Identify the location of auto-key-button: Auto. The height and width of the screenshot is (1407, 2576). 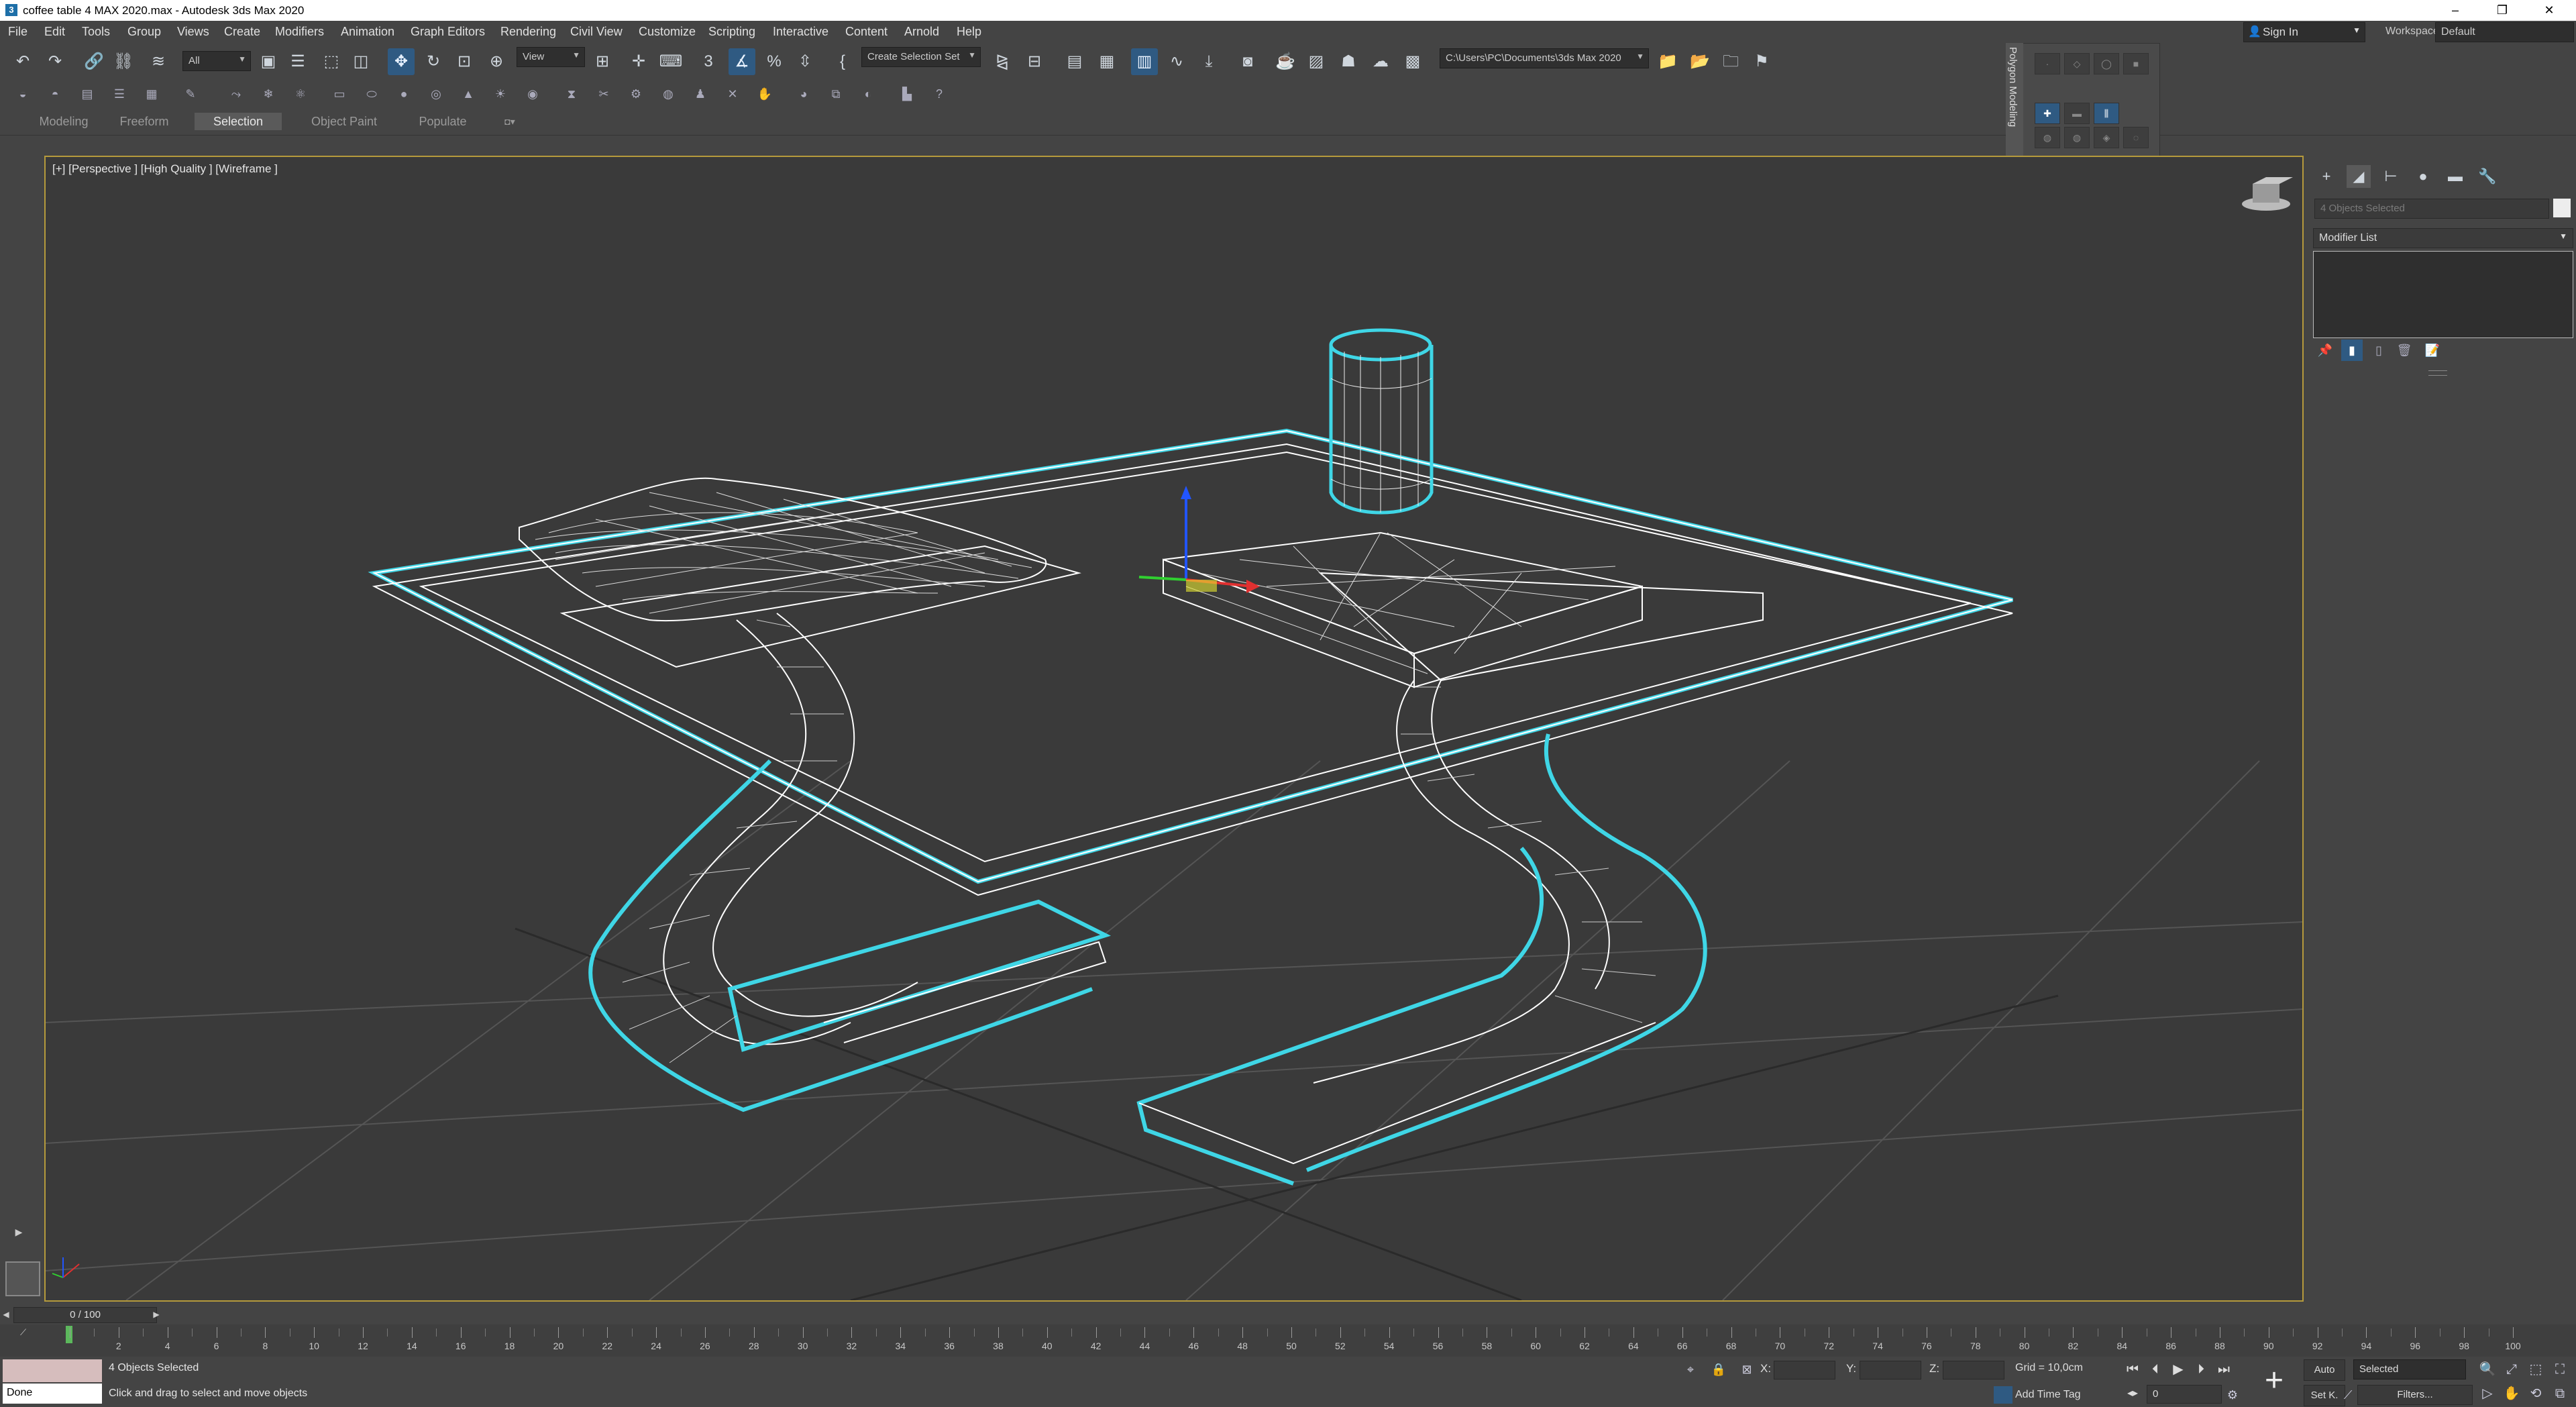
(2324, 1370).